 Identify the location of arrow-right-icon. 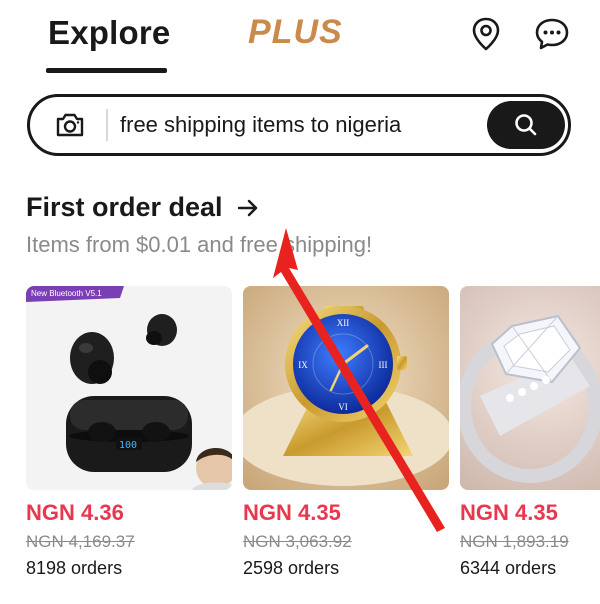
(248, 208).